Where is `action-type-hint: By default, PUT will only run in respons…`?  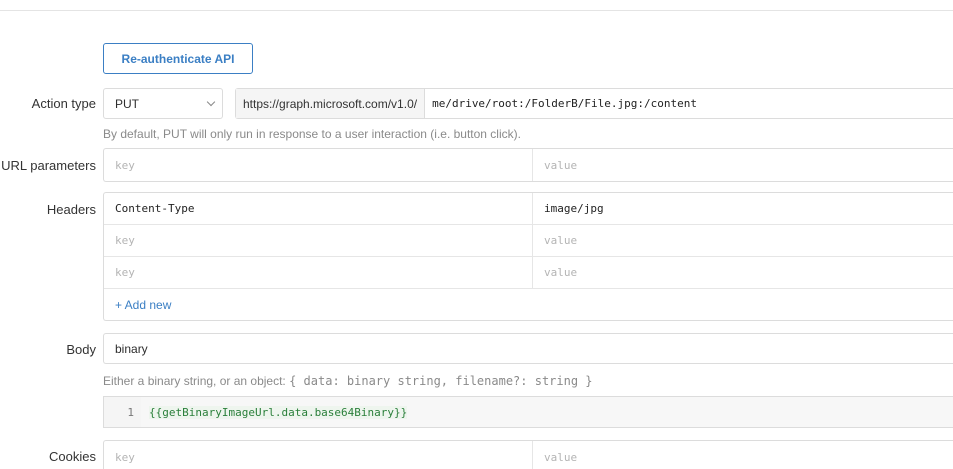 action-type-hint: By default, PUT will only run in respons… is located at coordinates (312, 134).